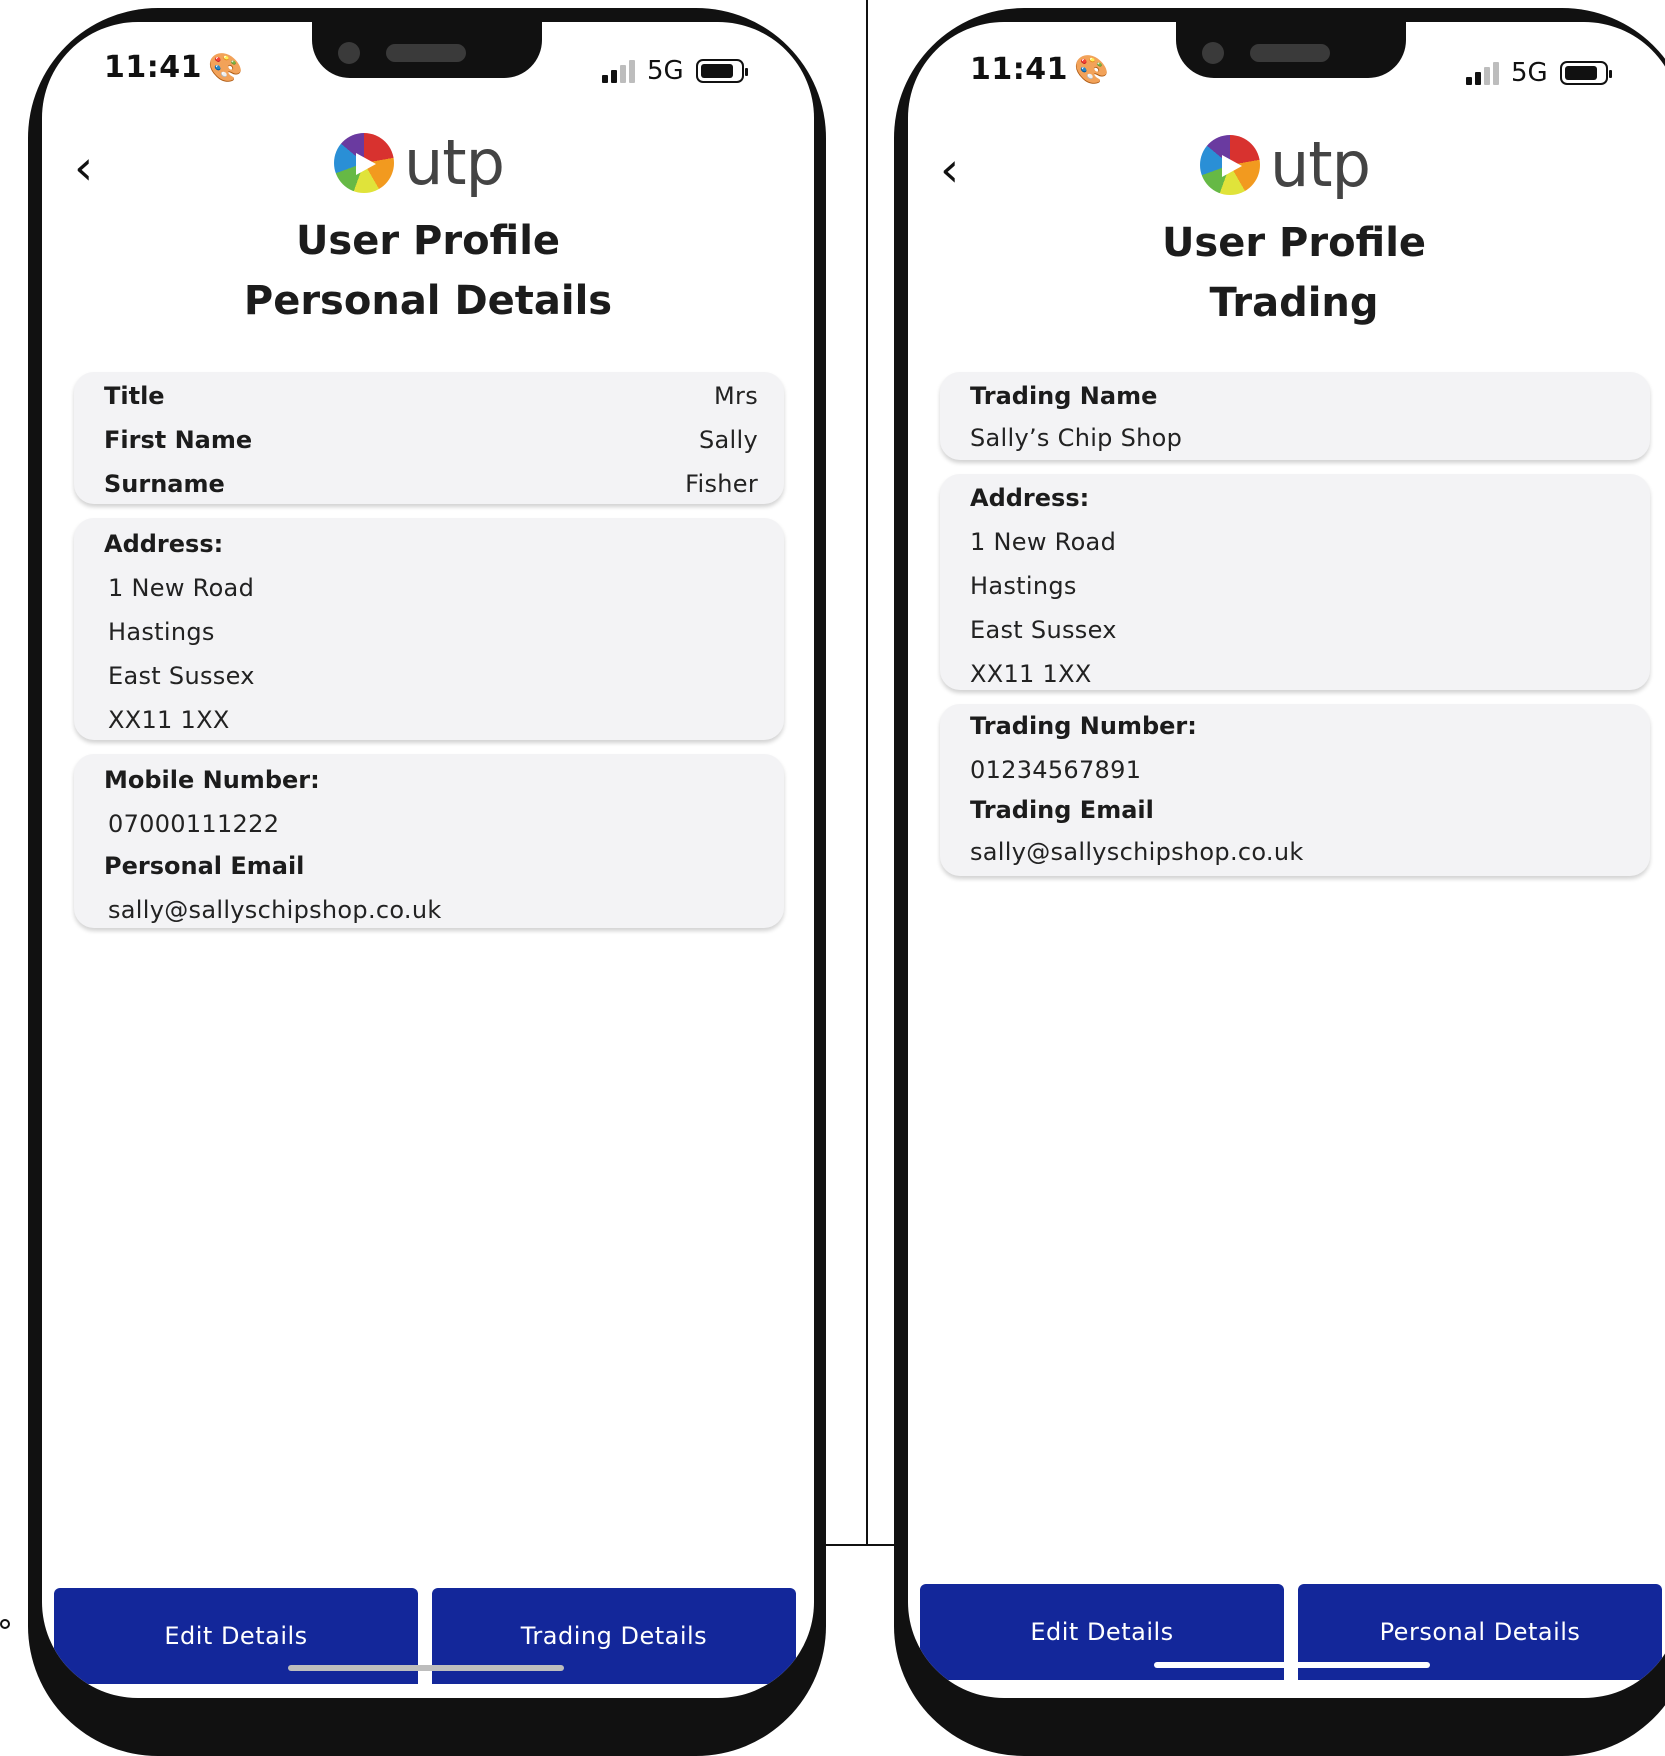  Describe the element at coordinates (164, 484) in the screenshot. I see `surname-label: Surname` at that location.